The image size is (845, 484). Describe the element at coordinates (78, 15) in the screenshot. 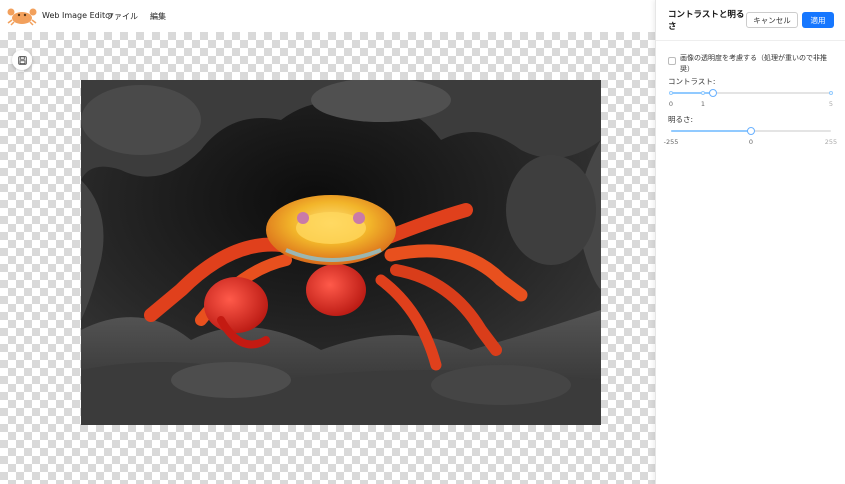

I see `app-title: Web Image Editor` at that location.